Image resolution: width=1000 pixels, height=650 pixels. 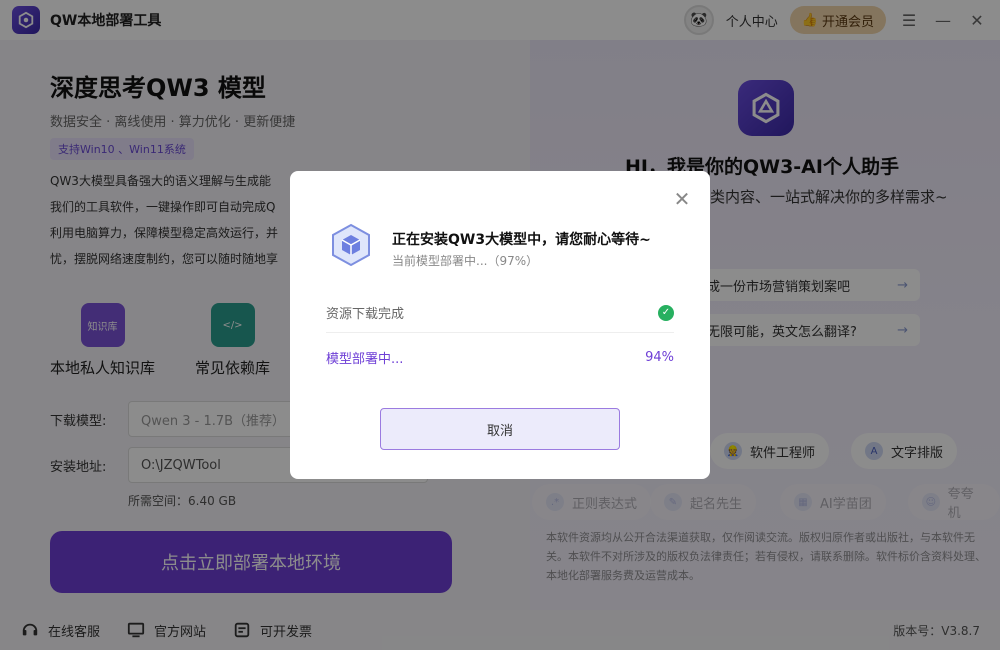 What do you see at coordinates (500, 313) in the screenshot?
I see `step-download: 资源下载完成 ✓` at bounding box center [500, 313].